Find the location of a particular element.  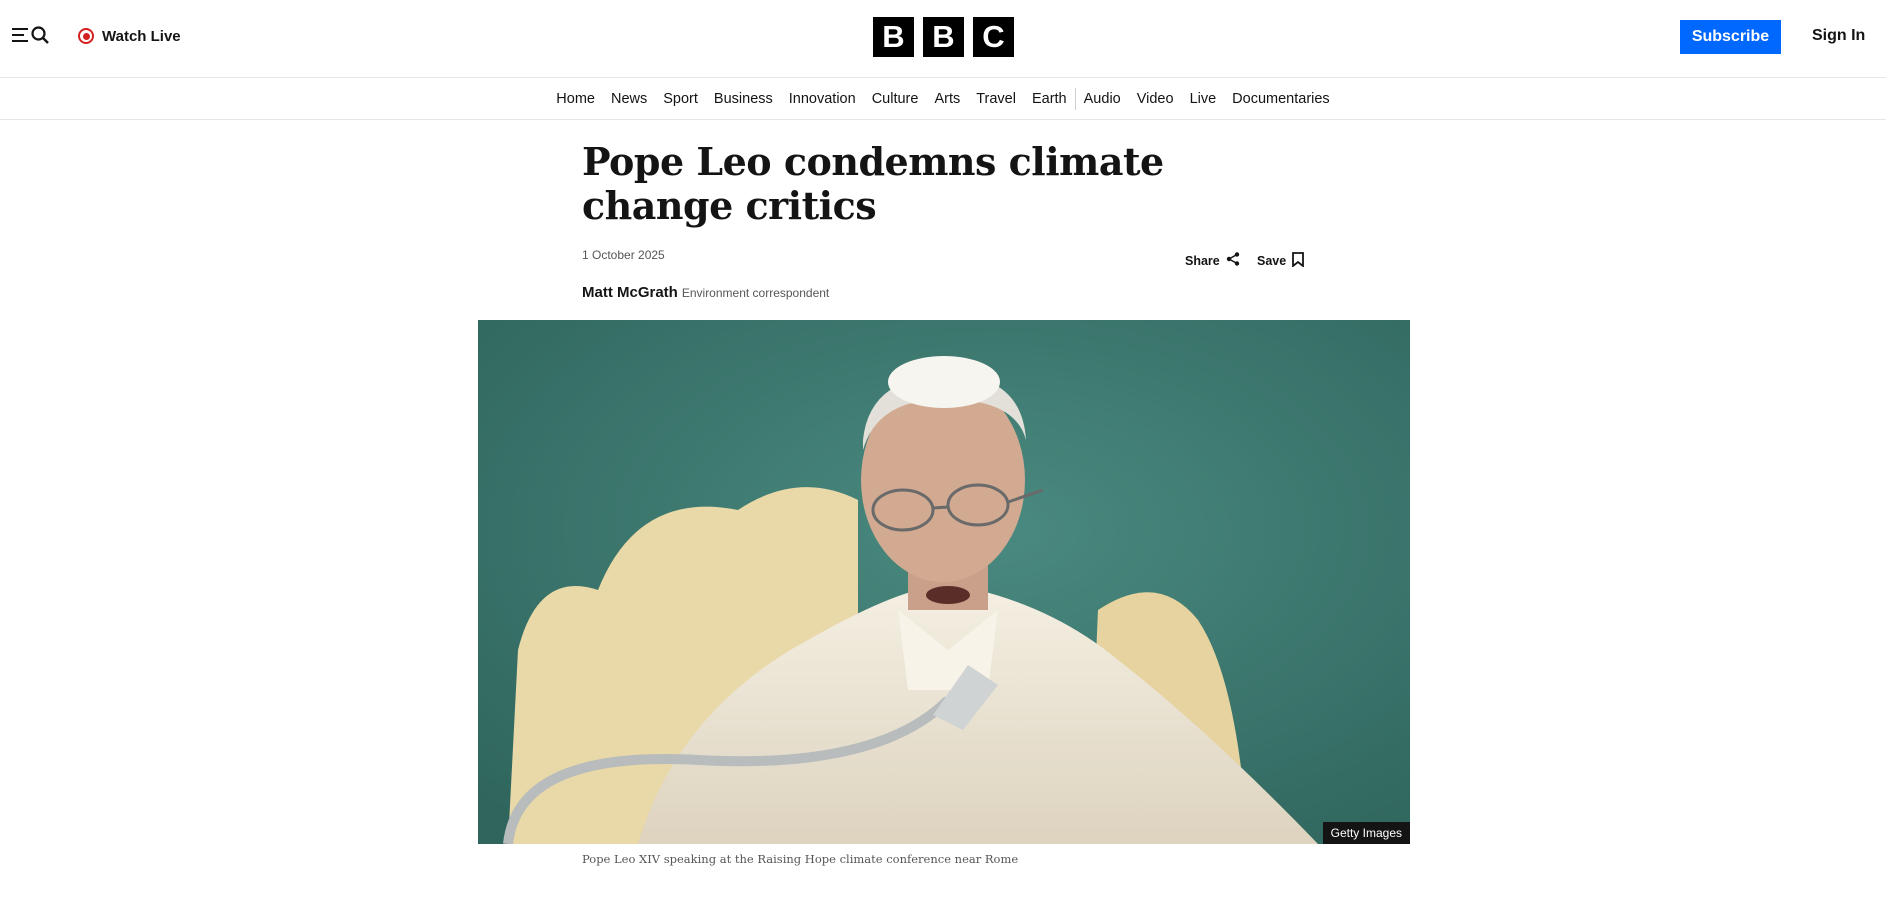

nav-item-live: Live is located at coordinates (1203, 99).